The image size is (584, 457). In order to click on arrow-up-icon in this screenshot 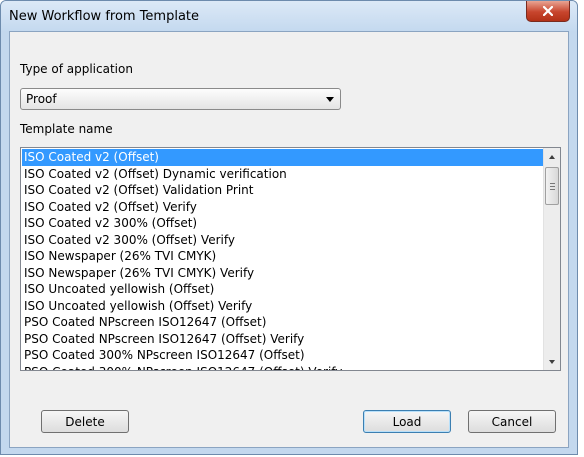, I will do `click(552, 156)`.